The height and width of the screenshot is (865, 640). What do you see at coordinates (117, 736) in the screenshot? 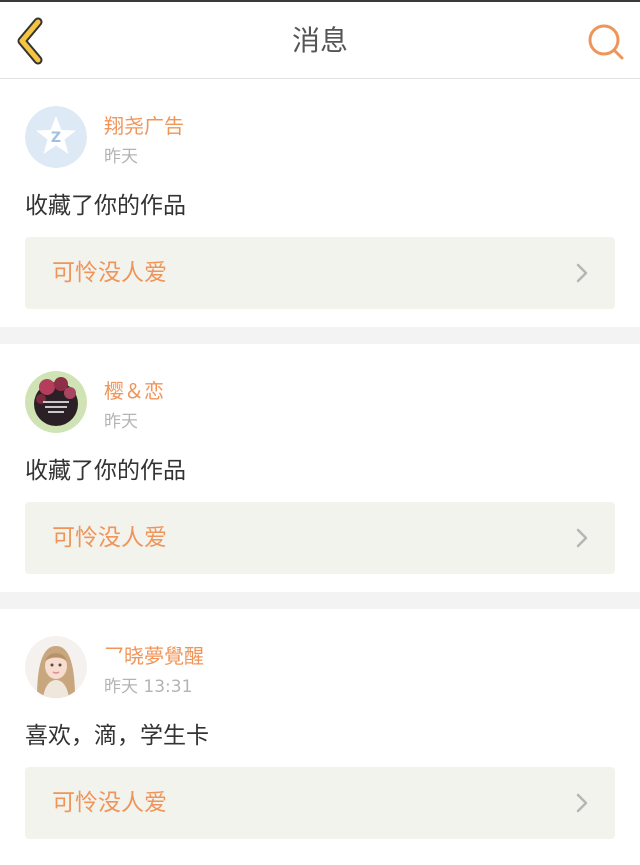
I see `message-text: 喜欢，滴，学生卡` at bounding box center [117, 736].